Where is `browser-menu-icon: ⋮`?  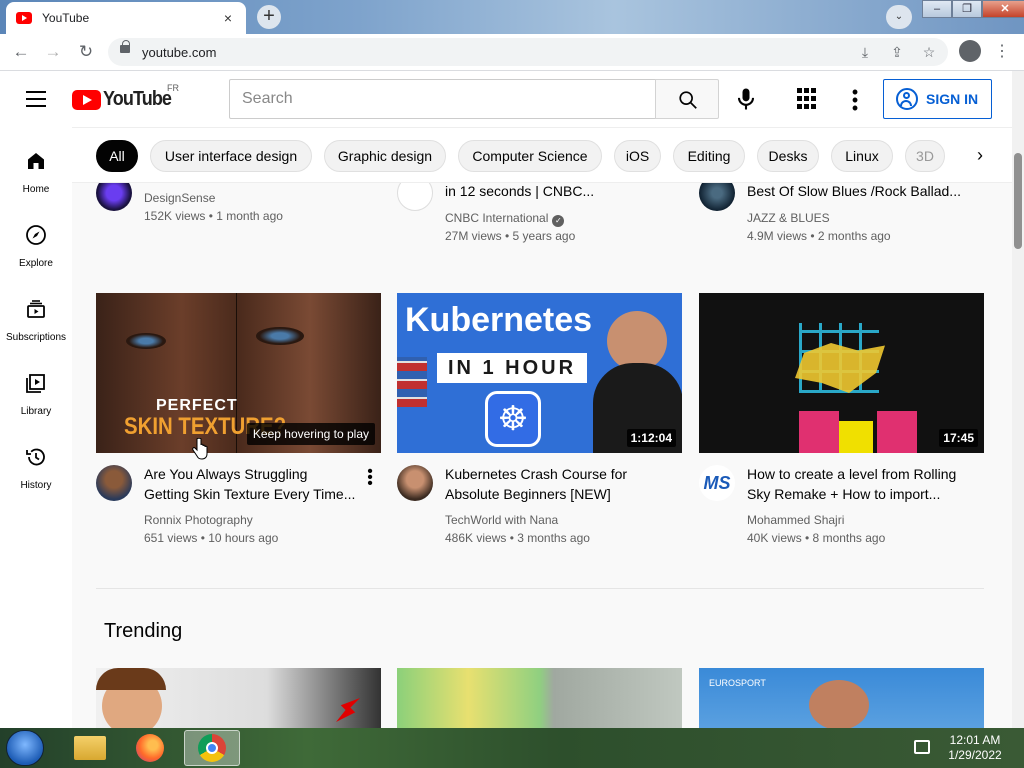
browser-menu-icon: ⋮ is located at coordinates (1002, 51).